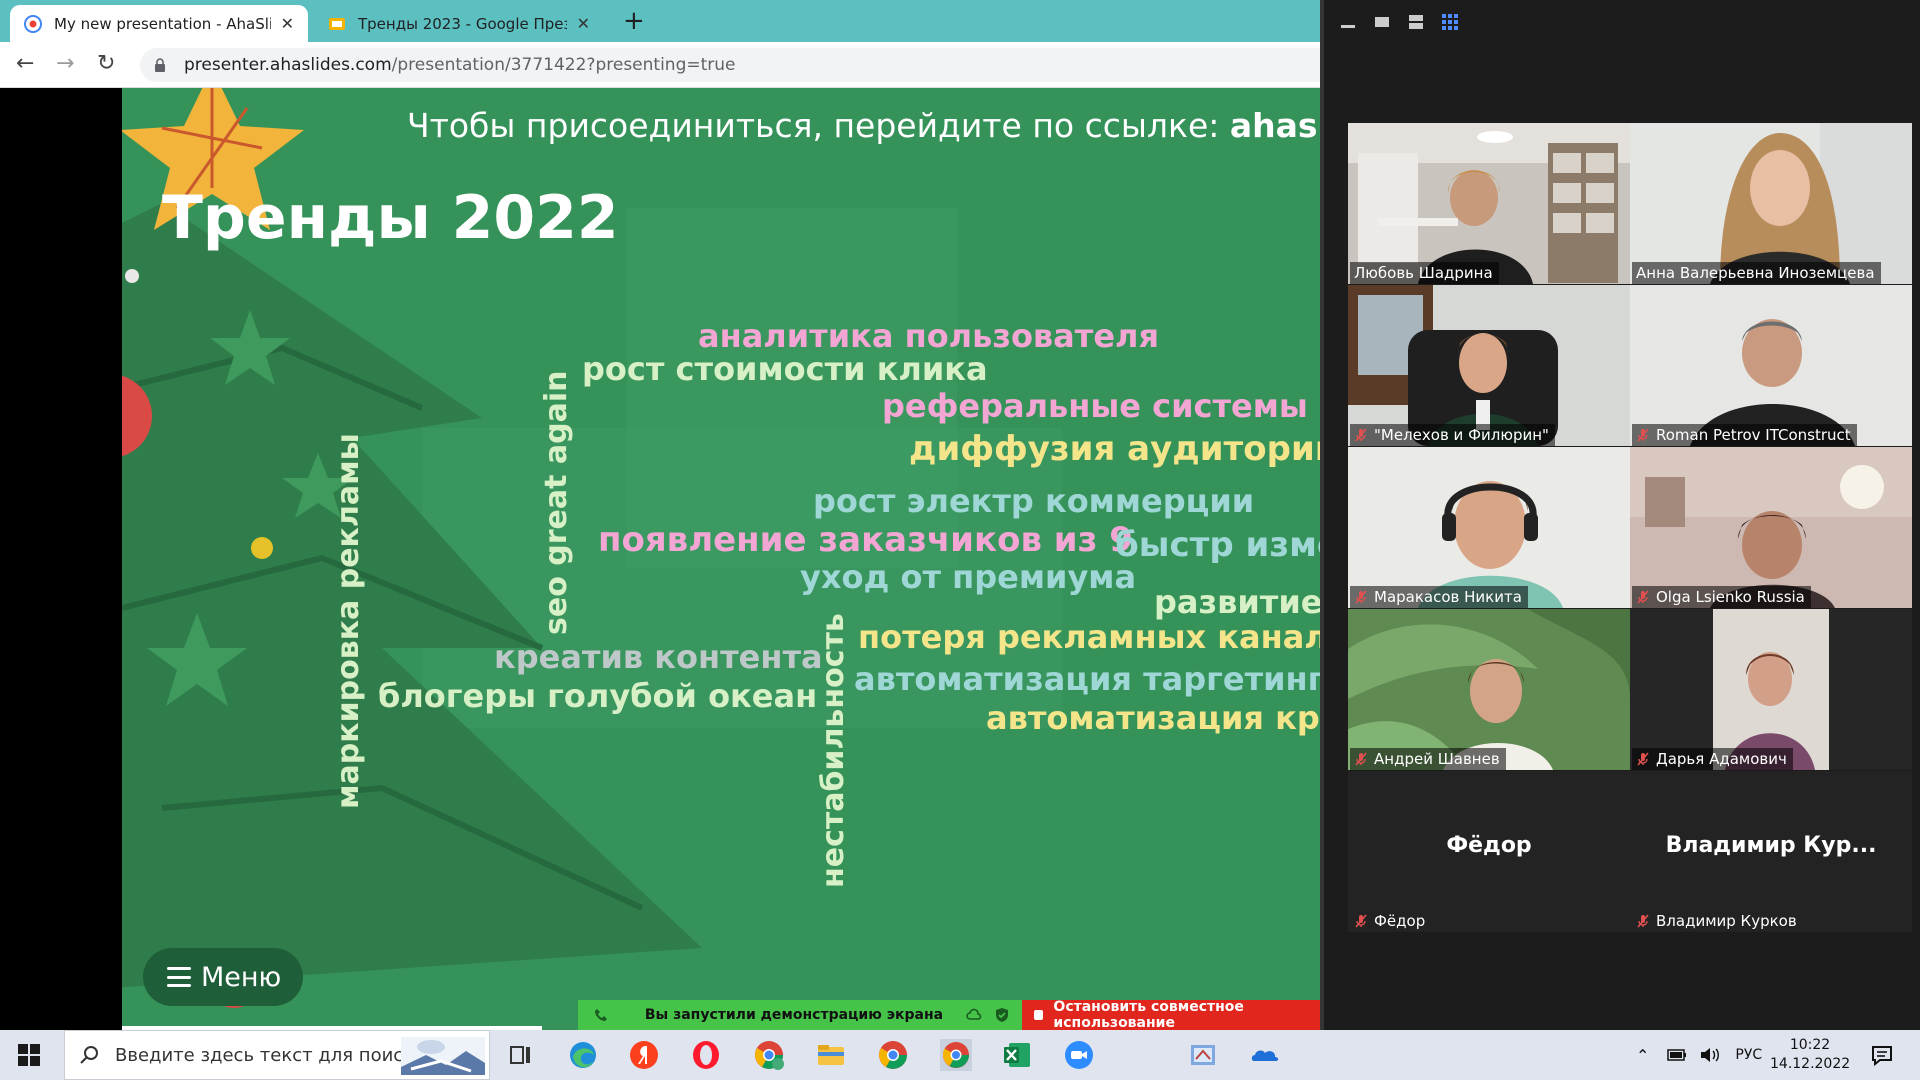  What do you see at coordinates (390, 218) in the screenshot?
I see `slide-title: Тренды 2022` at bounding box center [390, 218].